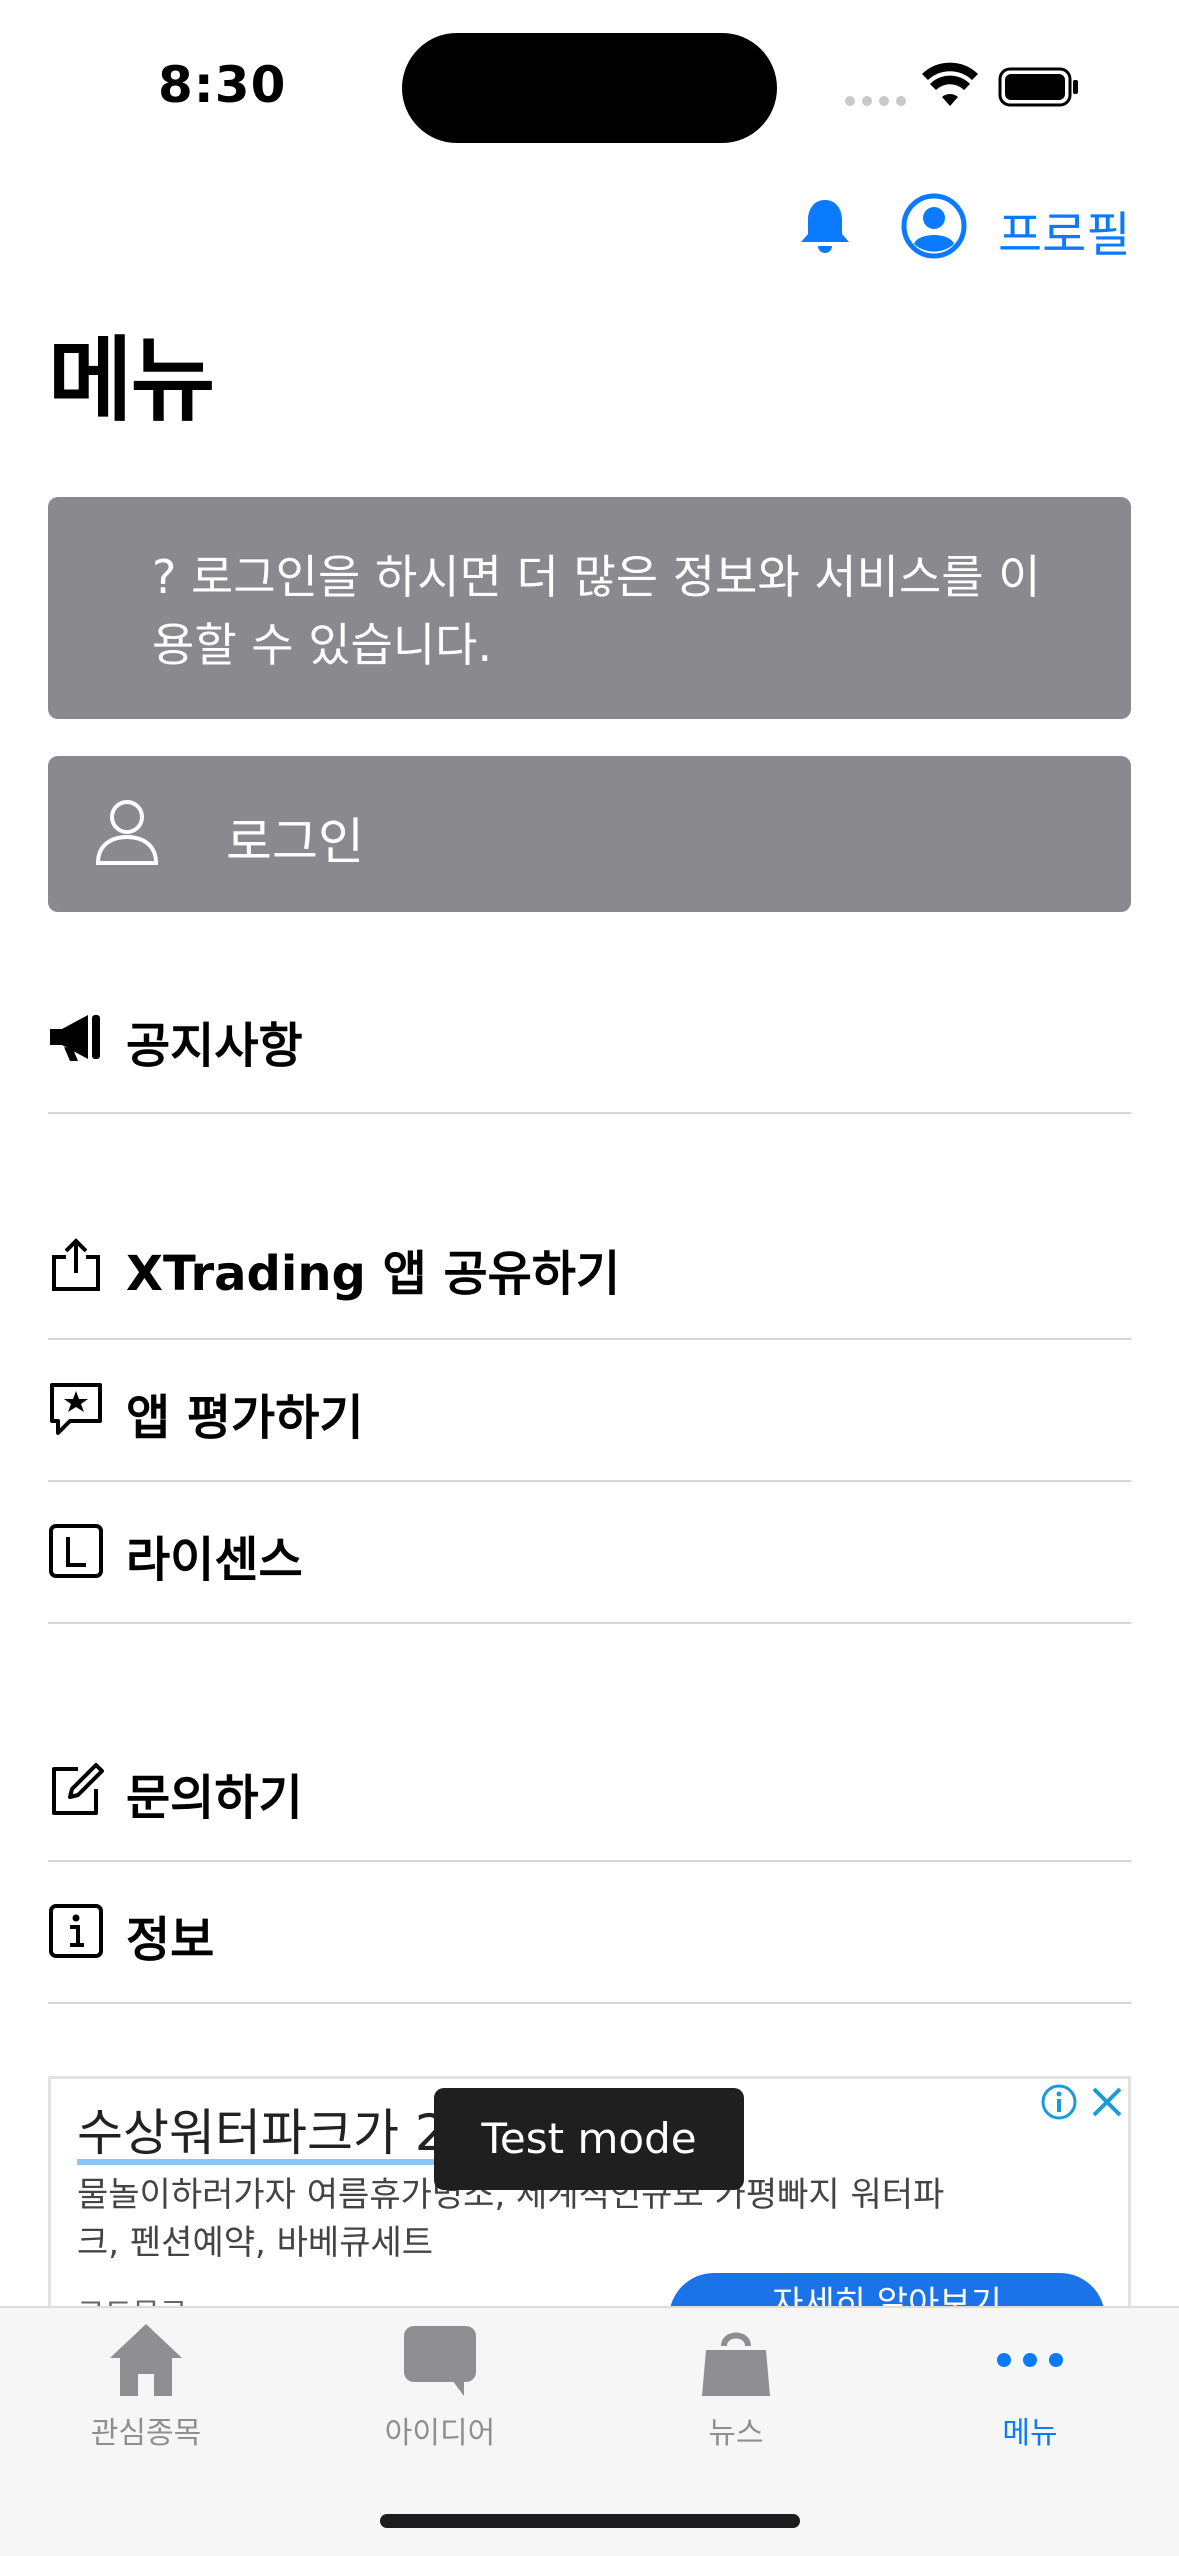 The height and width of the screenshot is (2556, 1179). What do you see at coordinates (589, 2139) in the screenshot?
I see `test-mode-toast: Test mode` at bounding box center [589, 2139].